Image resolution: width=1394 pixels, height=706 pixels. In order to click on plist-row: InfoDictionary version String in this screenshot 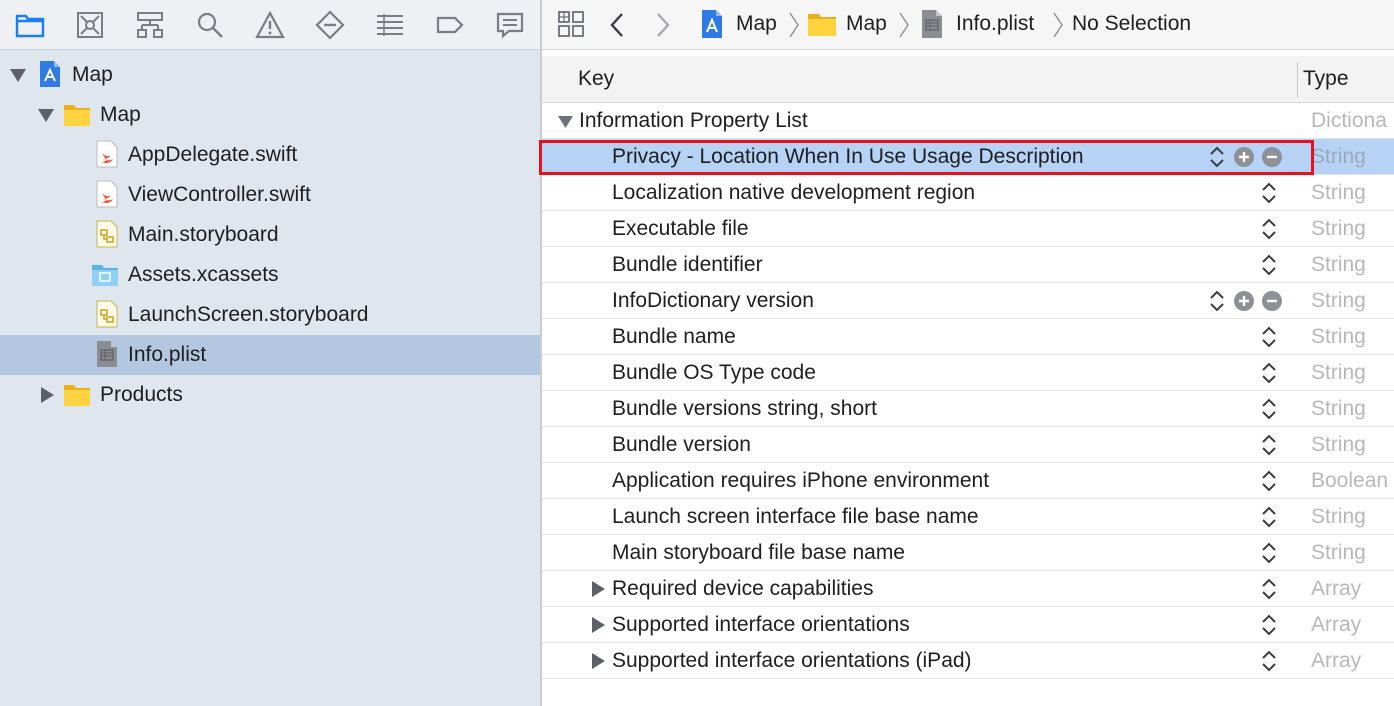, I will do `click(968, 301)`.